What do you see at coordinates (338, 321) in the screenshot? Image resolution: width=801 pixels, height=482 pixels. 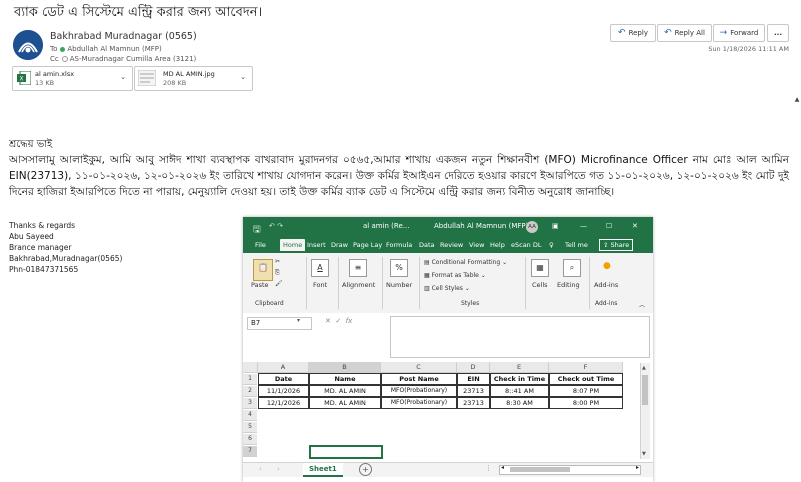 I see `enter-icon: ✓` at bounding box center [338, 321].